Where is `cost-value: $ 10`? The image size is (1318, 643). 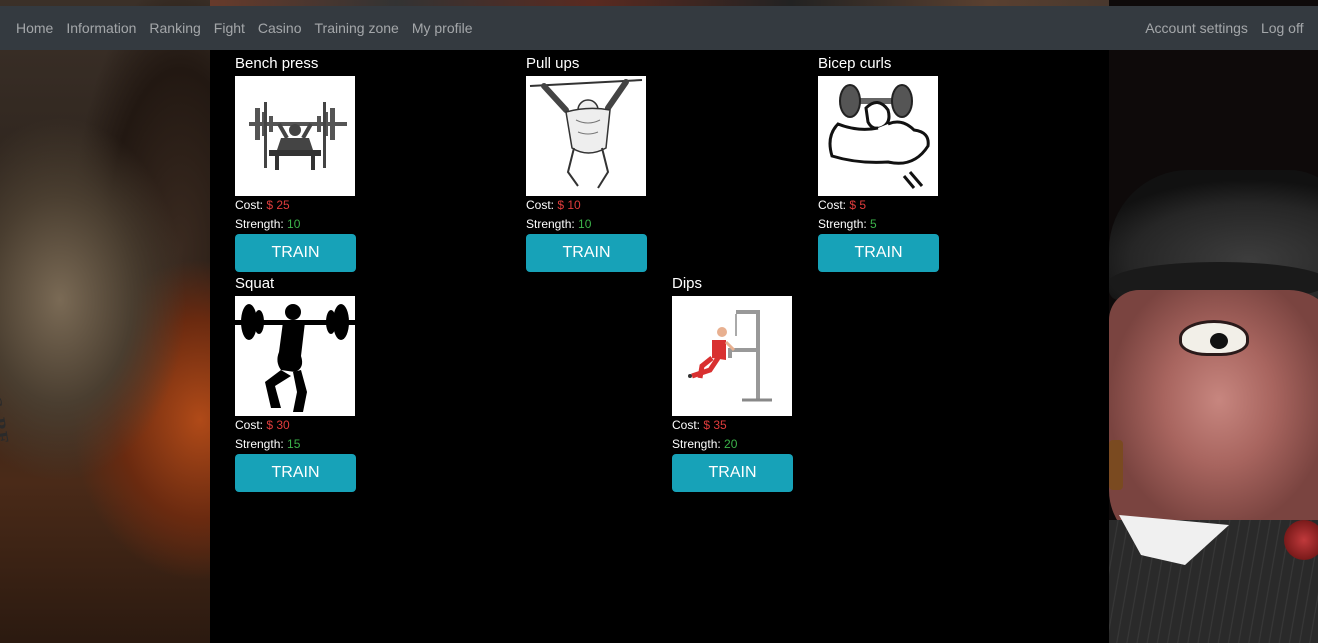 cost-value: $ 10 is located at coordinates (569, 205).